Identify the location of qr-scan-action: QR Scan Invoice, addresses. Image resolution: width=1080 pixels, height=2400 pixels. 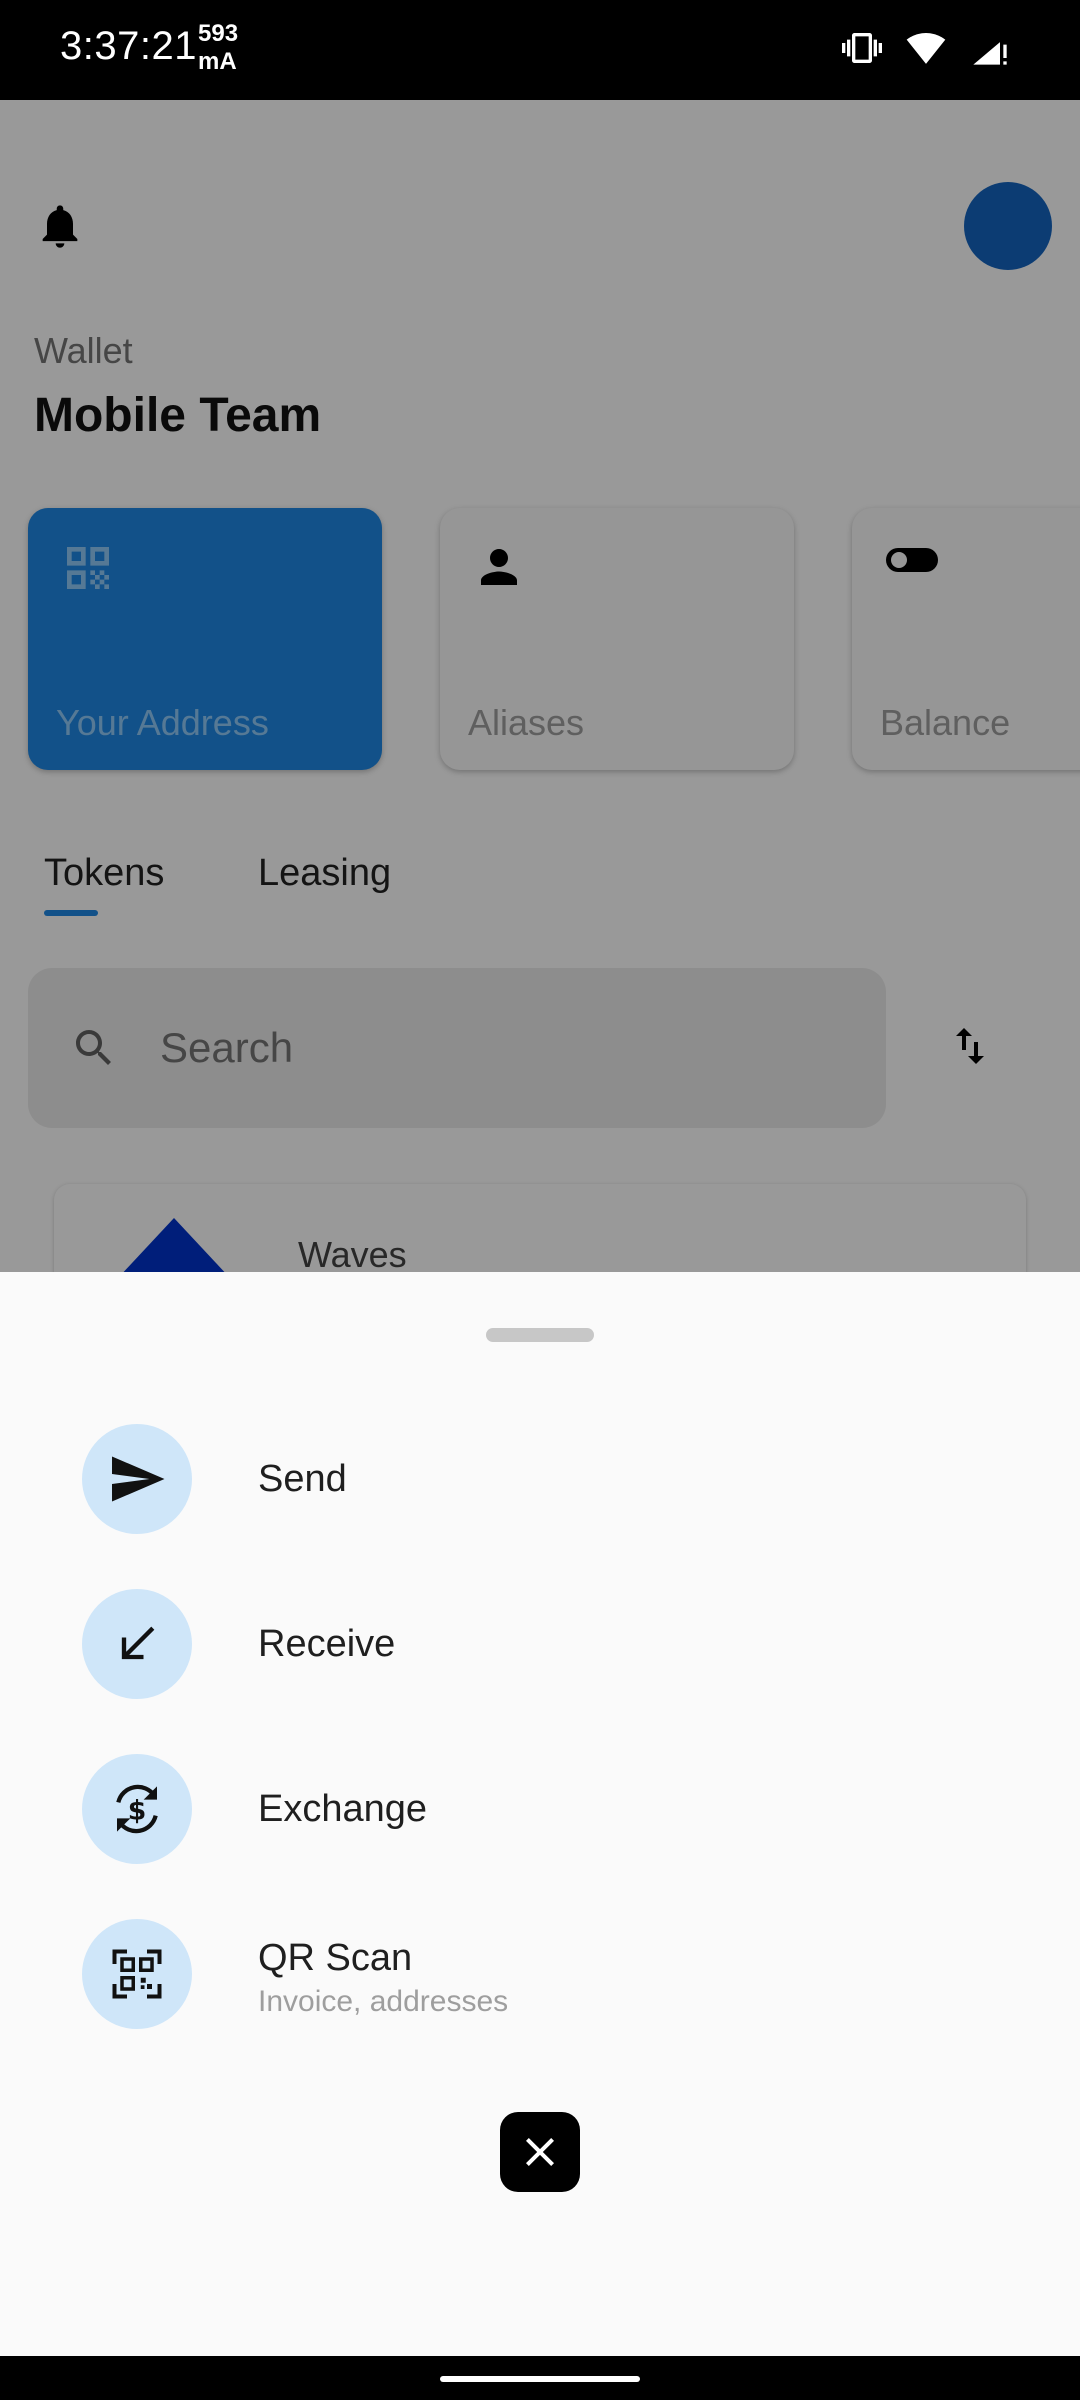
(540, 1994).